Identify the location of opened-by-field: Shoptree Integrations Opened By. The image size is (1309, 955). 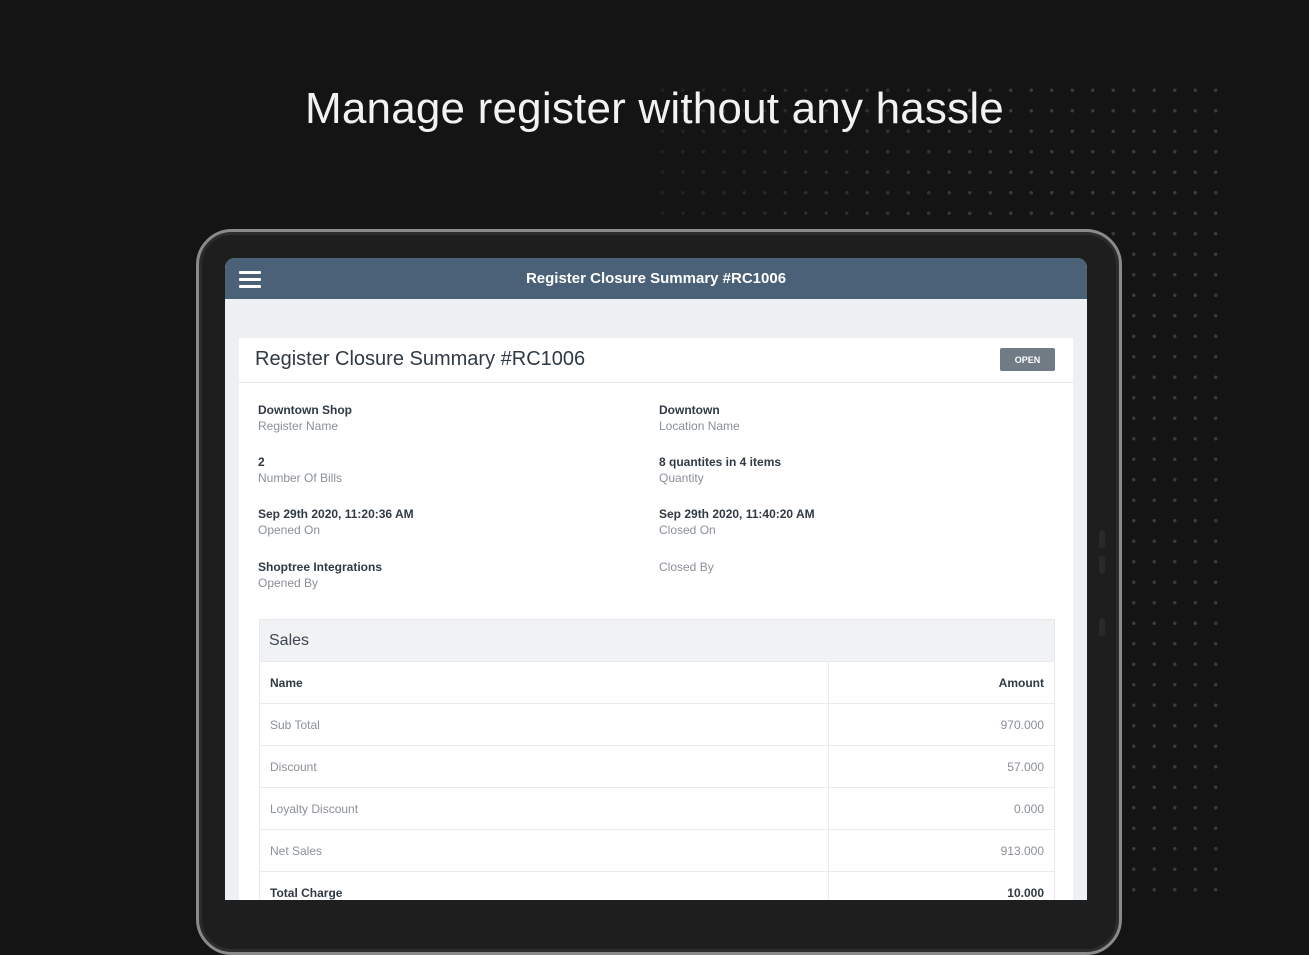
(320, 575).